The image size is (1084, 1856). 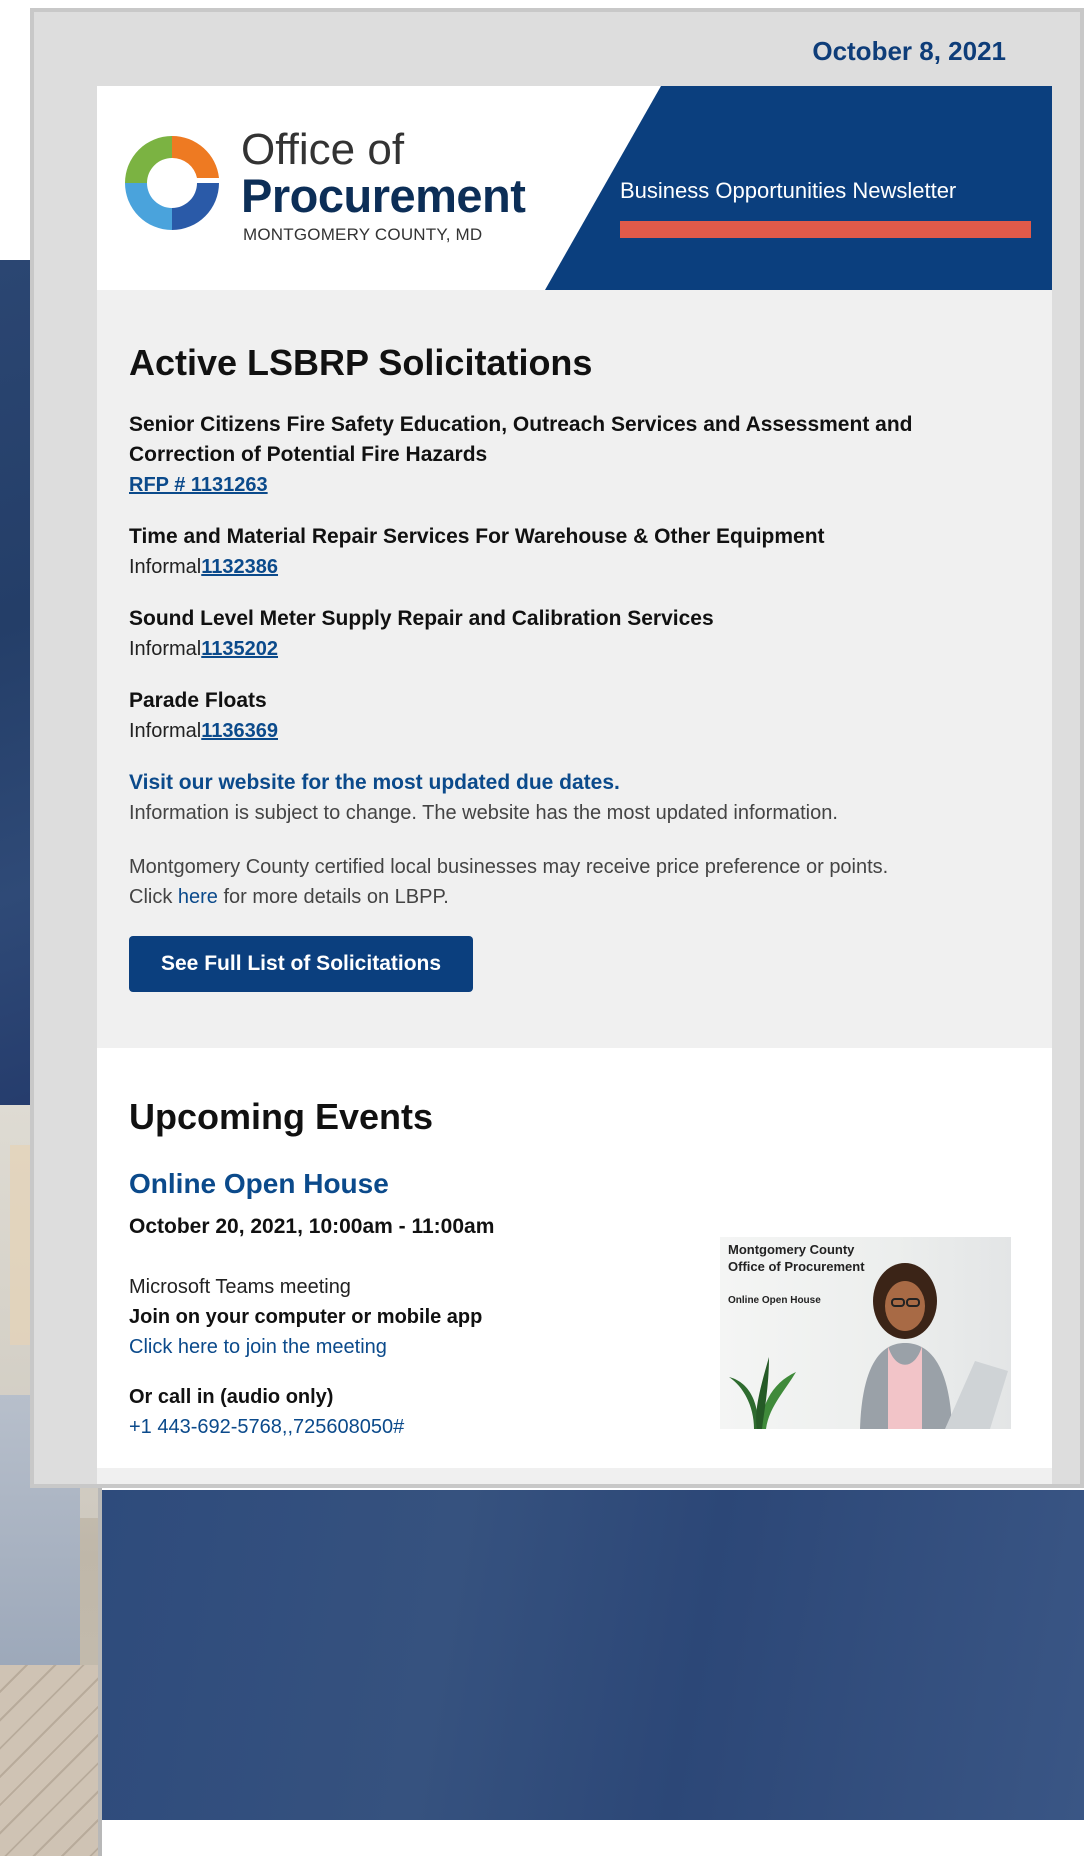 I want to click on solicitation-number-link: 1132386, so click(x=239, y=567).